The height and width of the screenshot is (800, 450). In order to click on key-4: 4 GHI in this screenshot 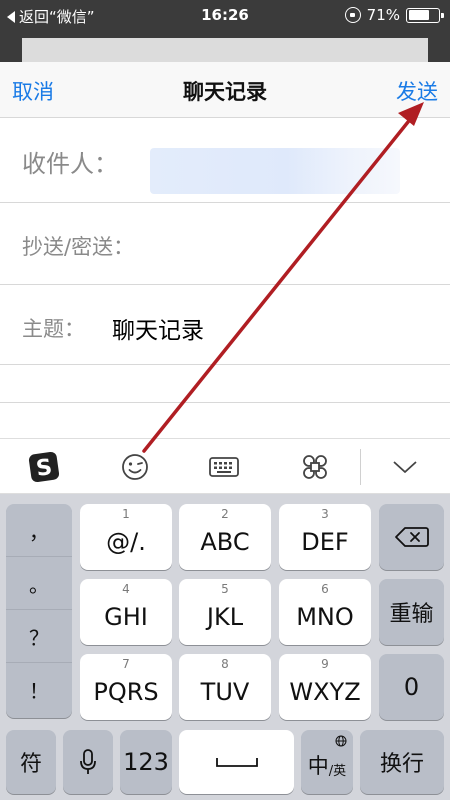, I will do `click(126, 612)`.